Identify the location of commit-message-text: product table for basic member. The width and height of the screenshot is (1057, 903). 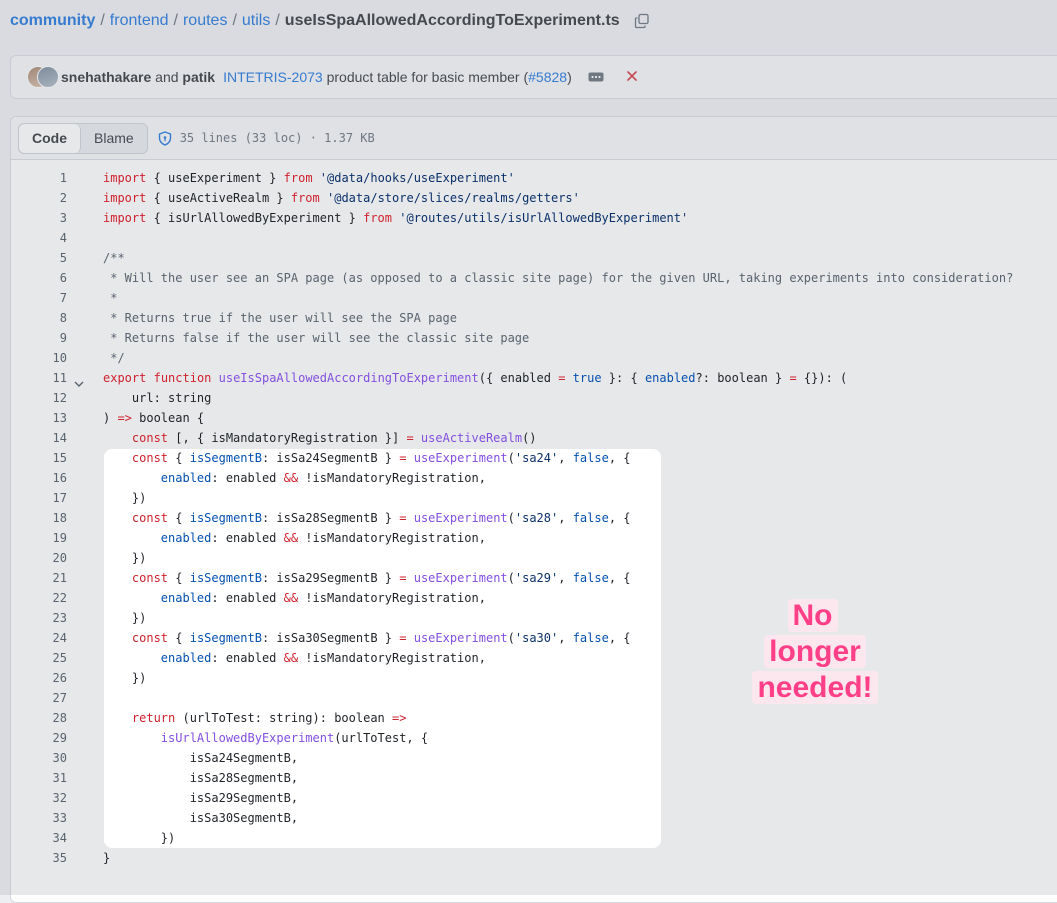
(423, 77).